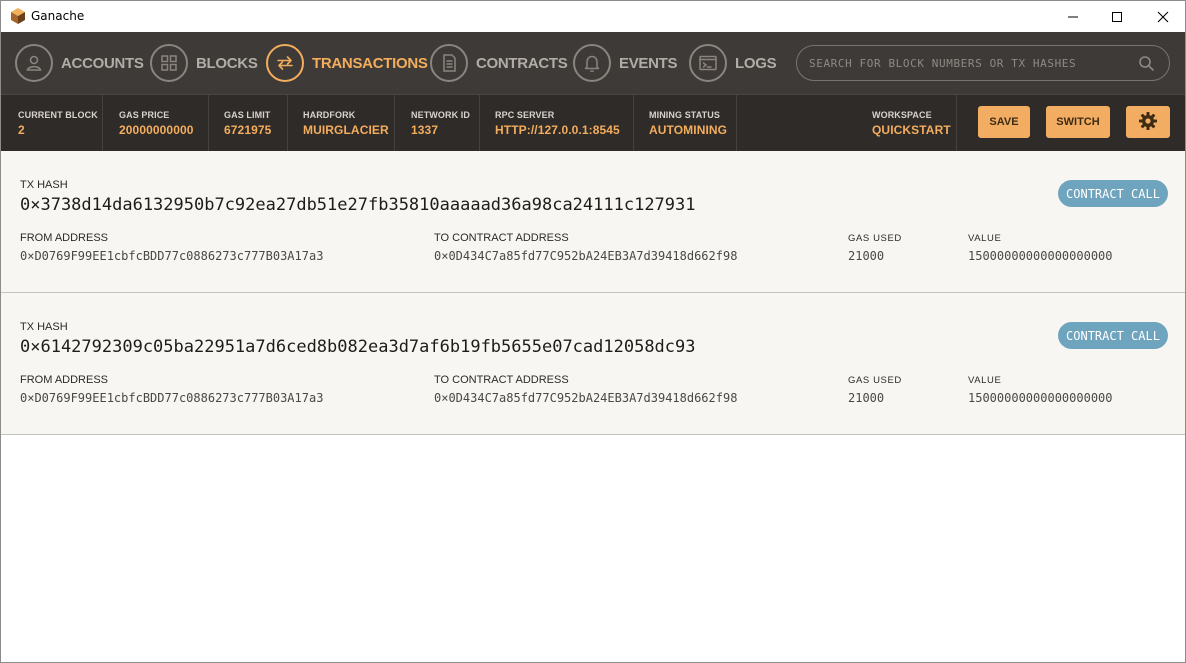 Image resolution: width=1186 pixels, height=663 pixels. I want to click on stat-label: NETWORK ID, so click(440, 115).